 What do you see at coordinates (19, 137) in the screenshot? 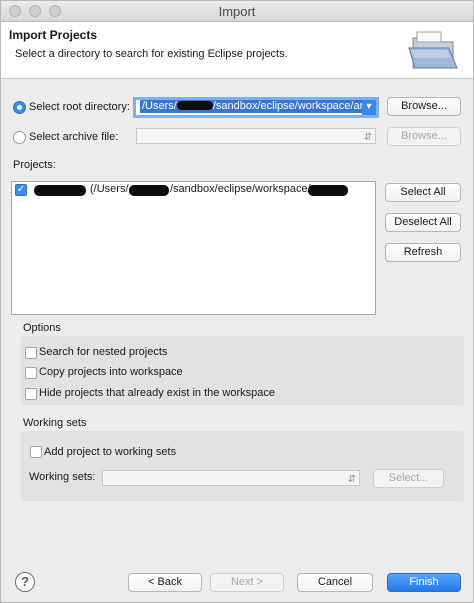
I see `archive-file-radio` at bounding box center [19, 137].